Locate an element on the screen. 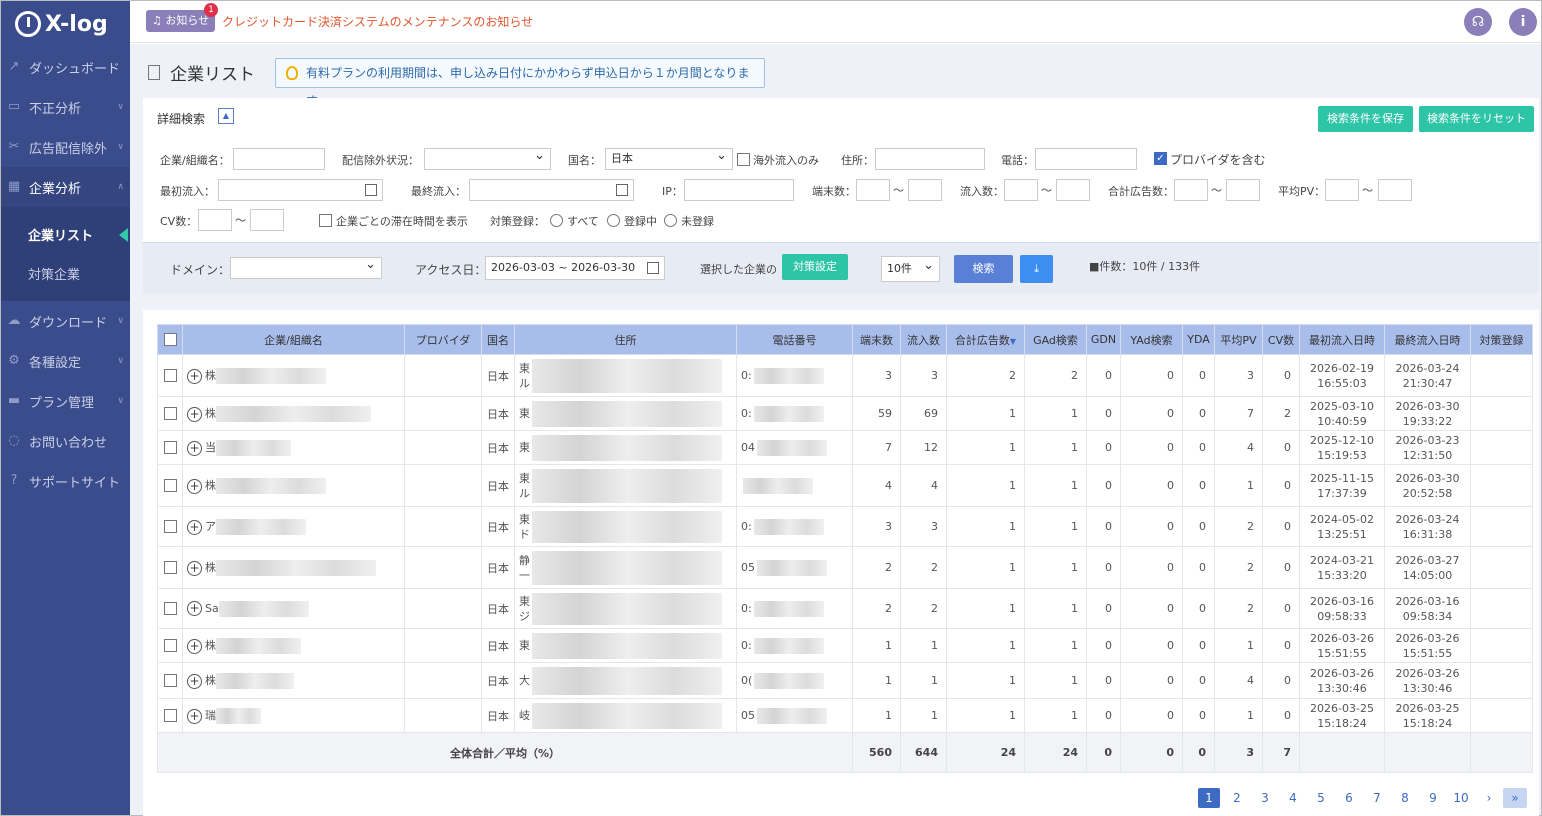  collapse-toggle-icon: ▲ is located at coordinates (226, 116).